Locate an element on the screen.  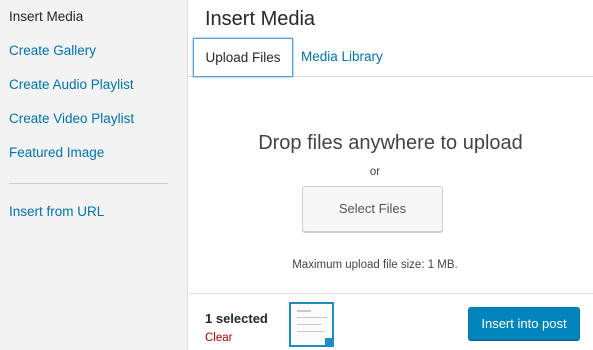
tab-media-library: Media Library is located at coordinates (342, 57).